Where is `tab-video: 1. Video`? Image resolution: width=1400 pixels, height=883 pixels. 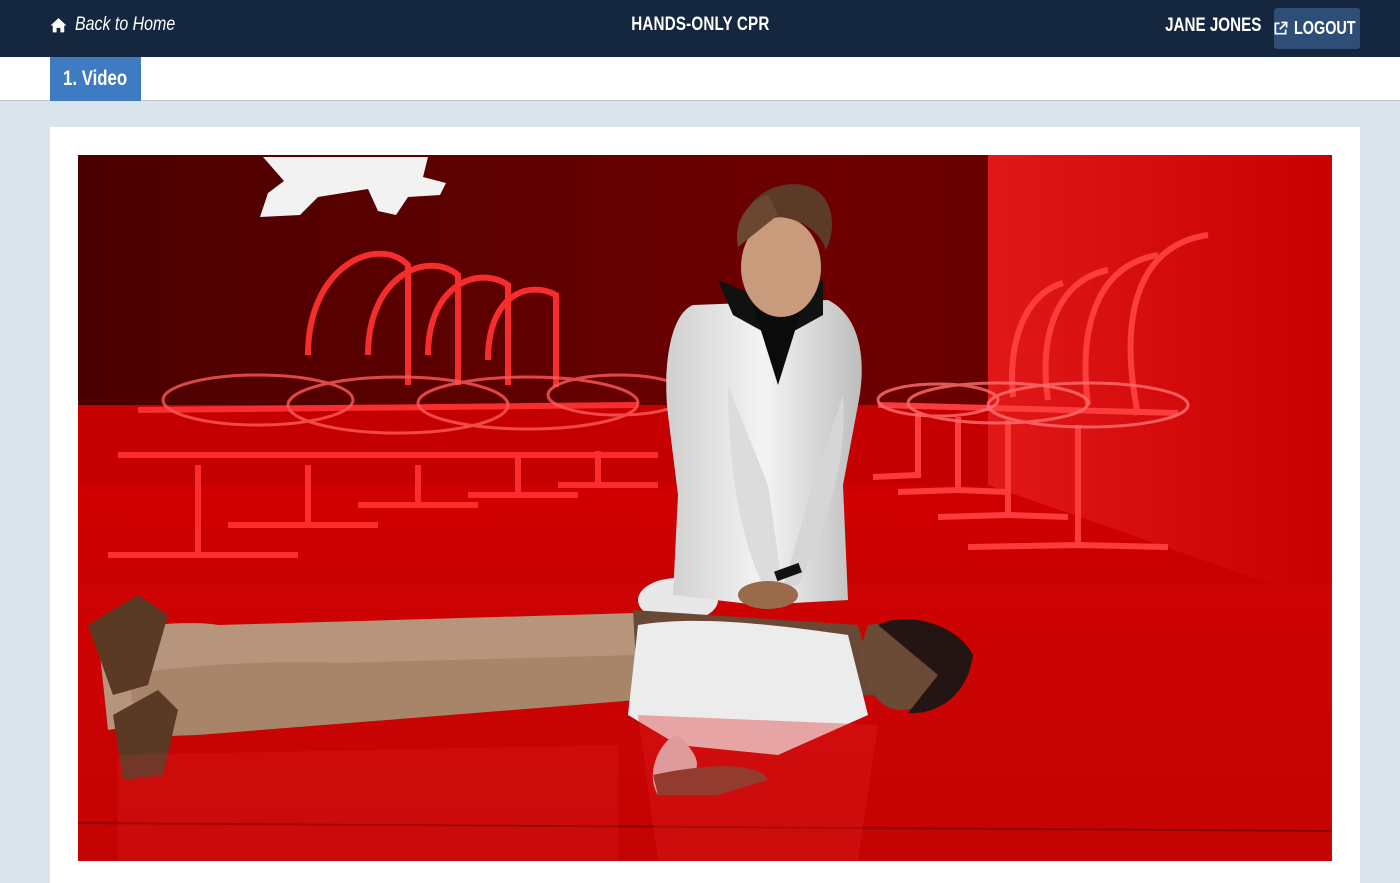
tab-video: 1. Video is located at coordinates (95, 79).